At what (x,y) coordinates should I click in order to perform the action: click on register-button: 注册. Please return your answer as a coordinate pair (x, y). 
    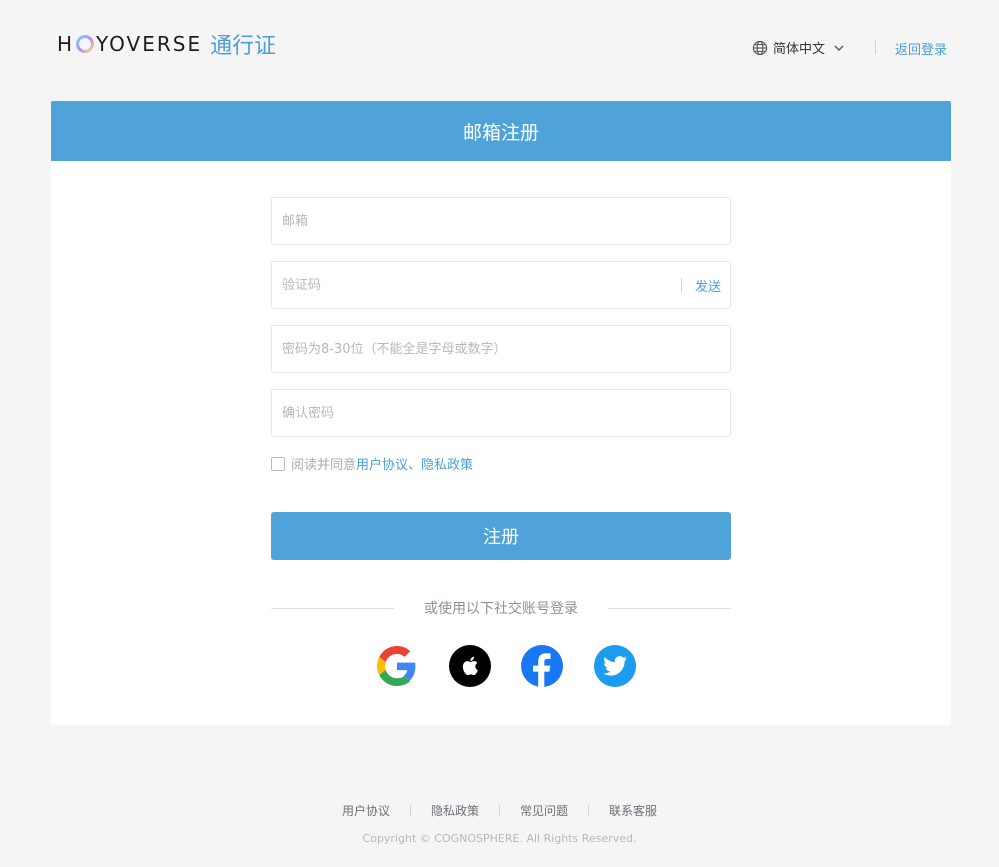
    Looking at the image, I should click on (501, 536).